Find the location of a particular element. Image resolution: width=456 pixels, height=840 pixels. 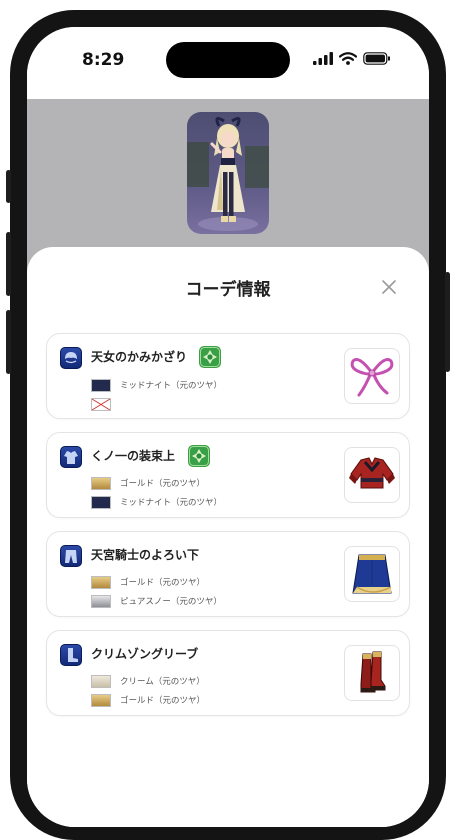

status-bar: 8:29 is located at coordinates (228, 63).